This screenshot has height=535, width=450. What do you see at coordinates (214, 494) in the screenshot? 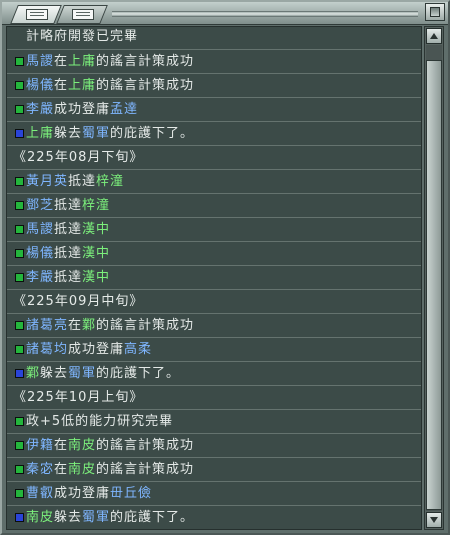
I see `log-entry: 曹叡成功登庸毌丘儉` at bounding box center [214, 494].